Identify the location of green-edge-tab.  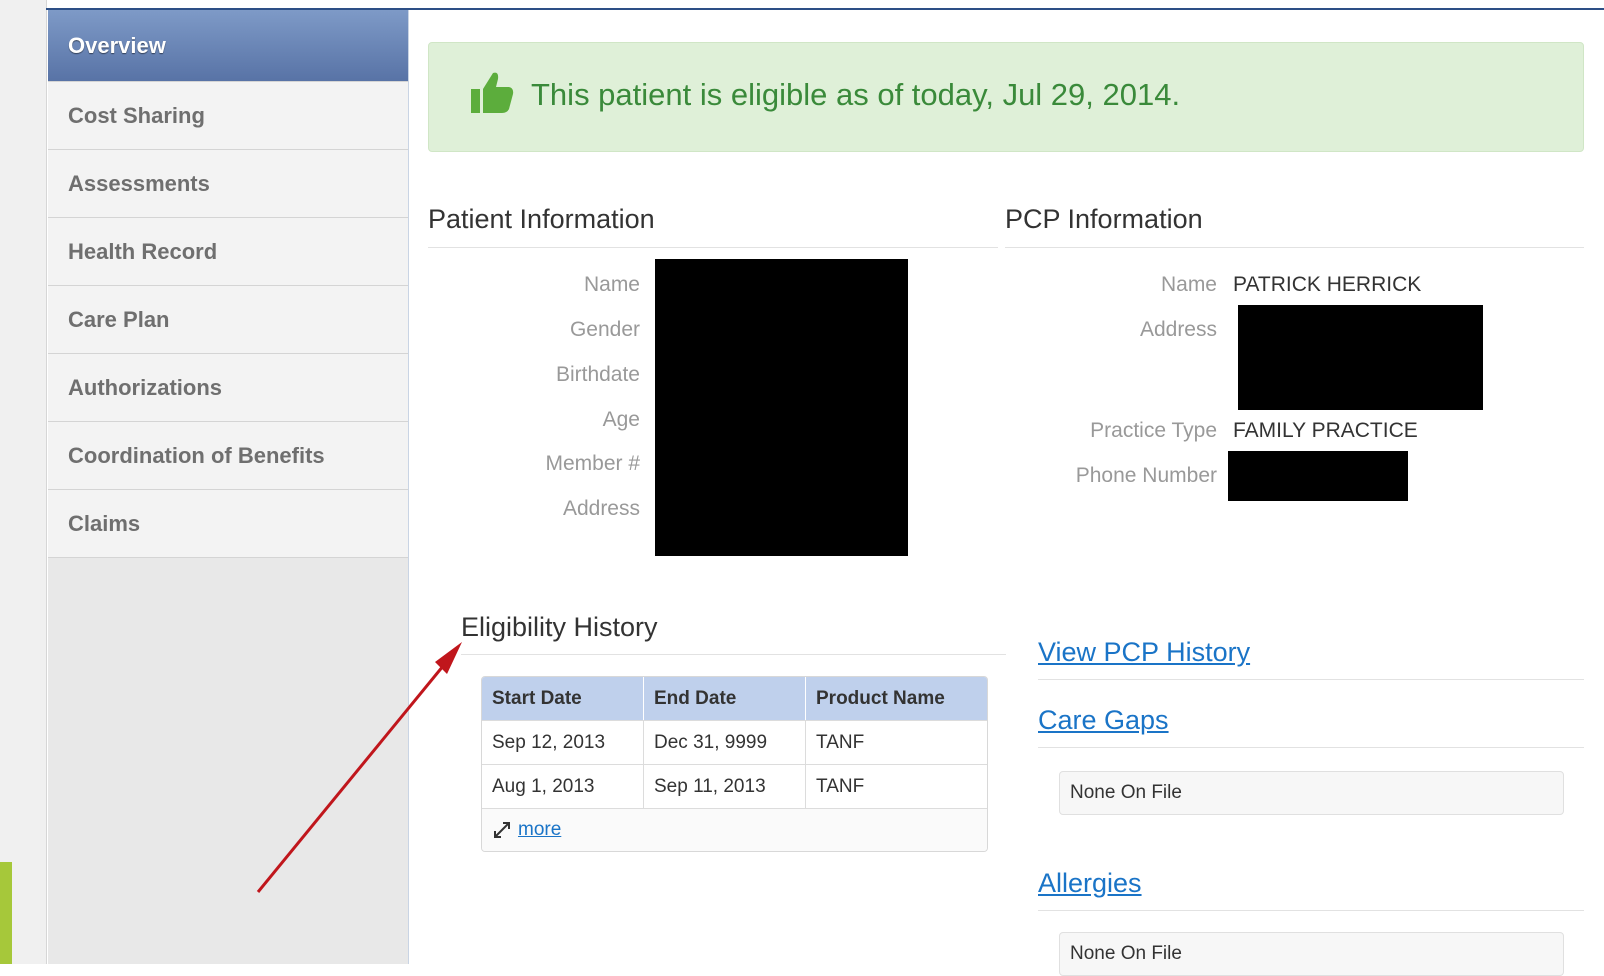
(6, 913).